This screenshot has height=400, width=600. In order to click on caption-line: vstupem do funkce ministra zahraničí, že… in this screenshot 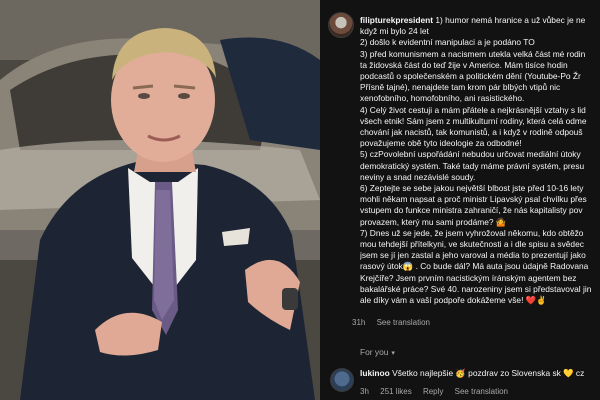, I will do `click(471, 210)`.